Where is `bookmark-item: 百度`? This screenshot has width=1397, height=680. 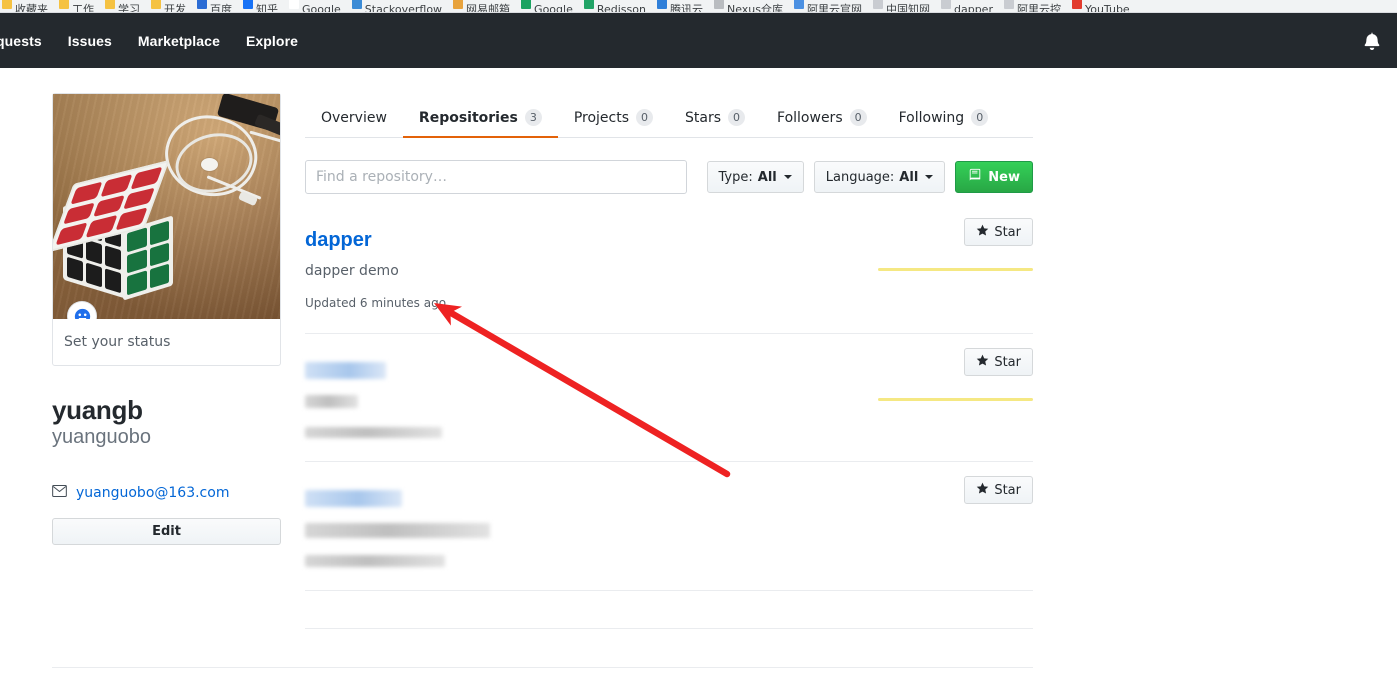
bookmark-item: 百度 is located at coordinates (214, 6).